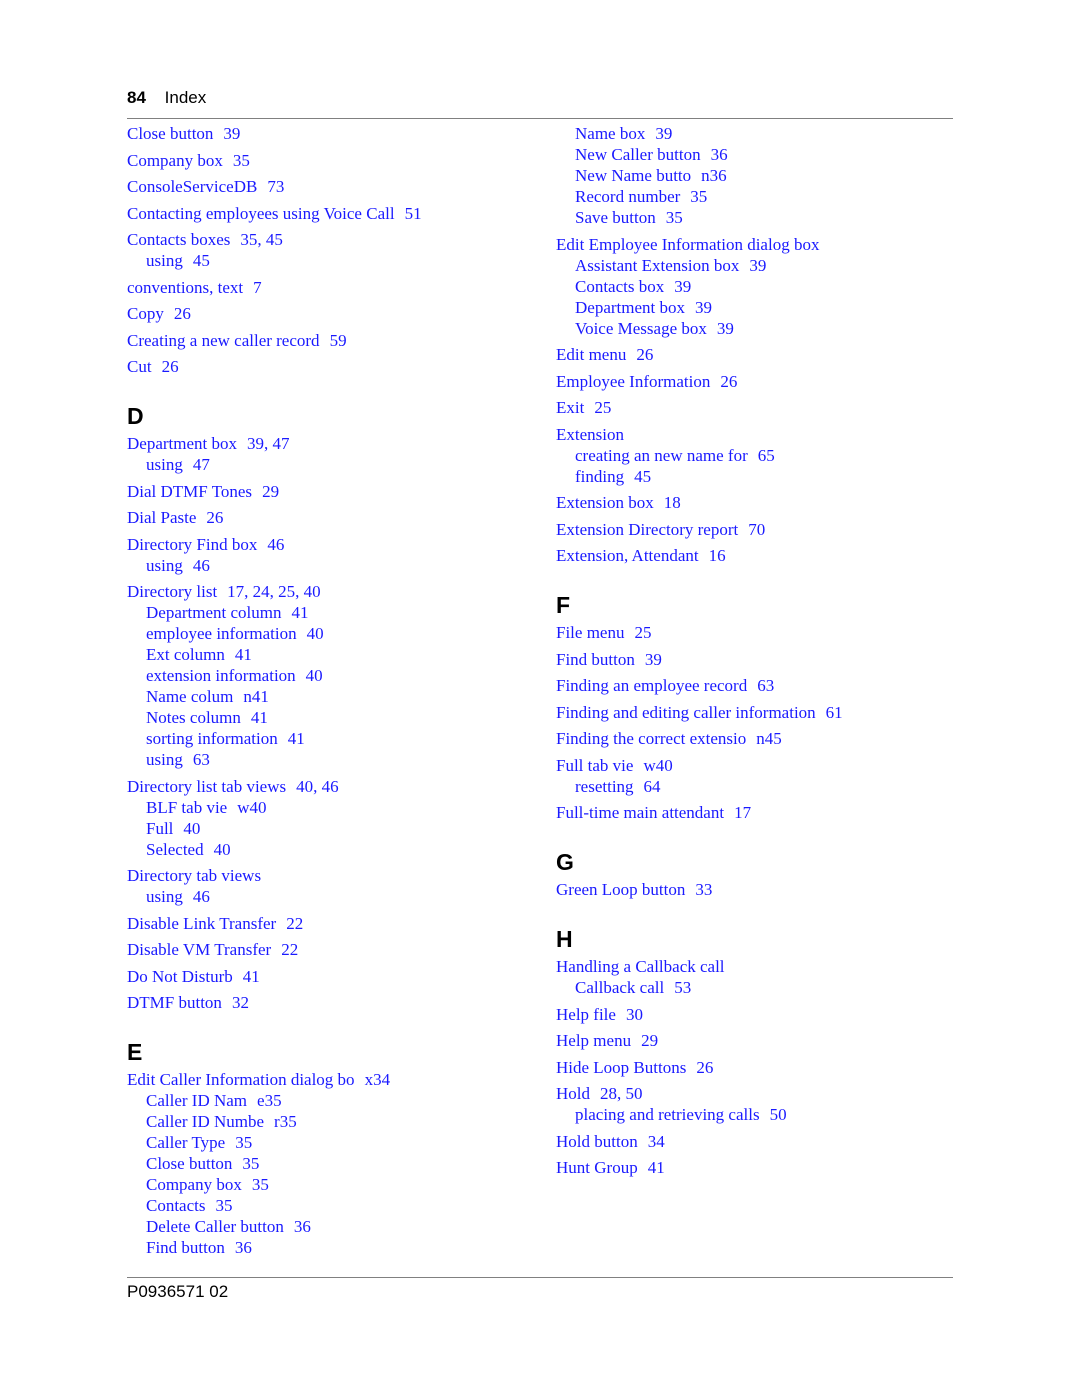  What do you see at coordinates (619, 286) in the screenshot?
I see `index-subterm: Contacts box` at bounding box center [619, 286].